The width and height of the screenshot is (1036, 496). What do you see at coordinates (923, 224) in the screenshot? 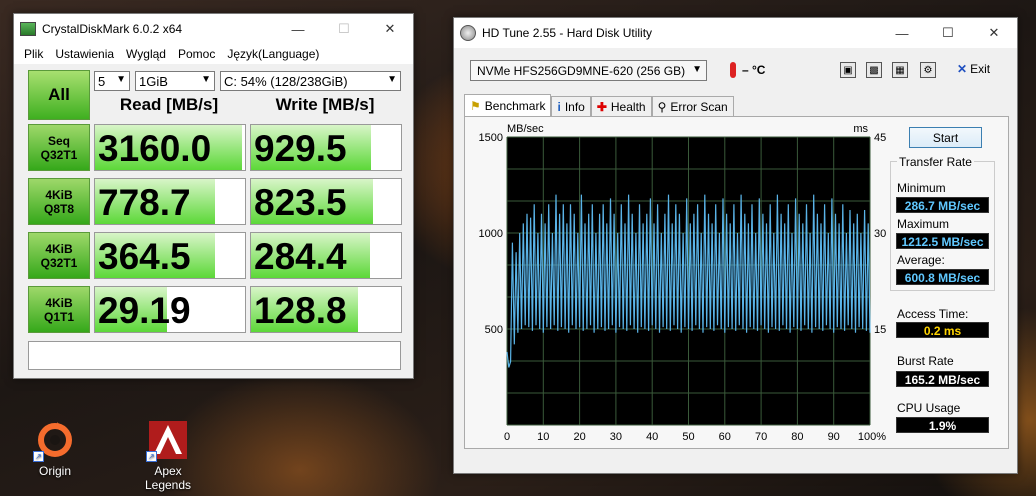
I see `maximum-label: Maximum` at bounding box center [923, 224].